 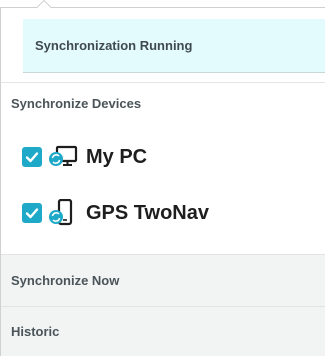 I want to click on historic-button: Historic, so click(x=163, y=331).